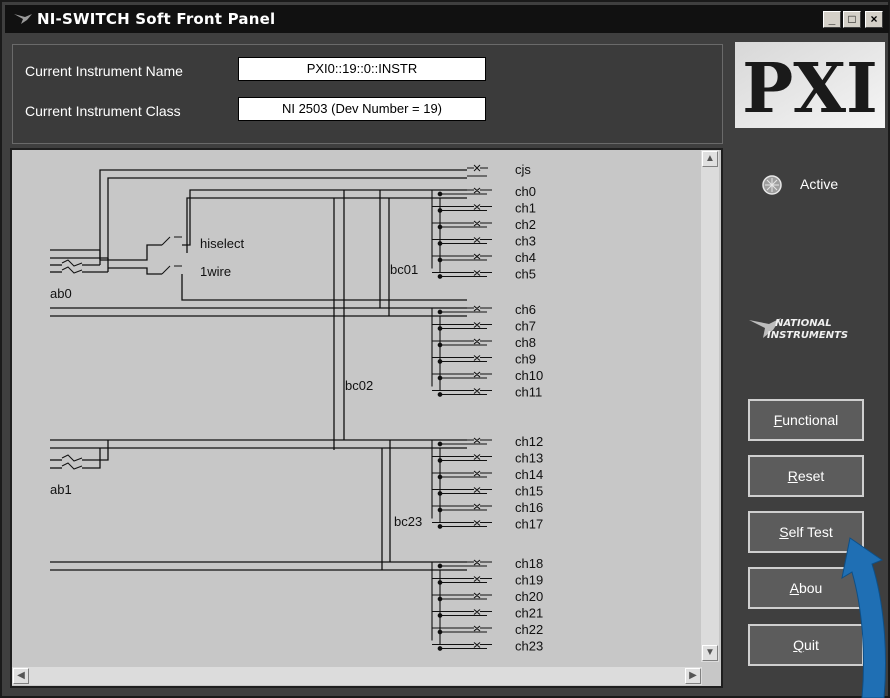 The width and height of the screenshot is (890, 698). I want to click on ab0-label: ab0, so click(61, 293).